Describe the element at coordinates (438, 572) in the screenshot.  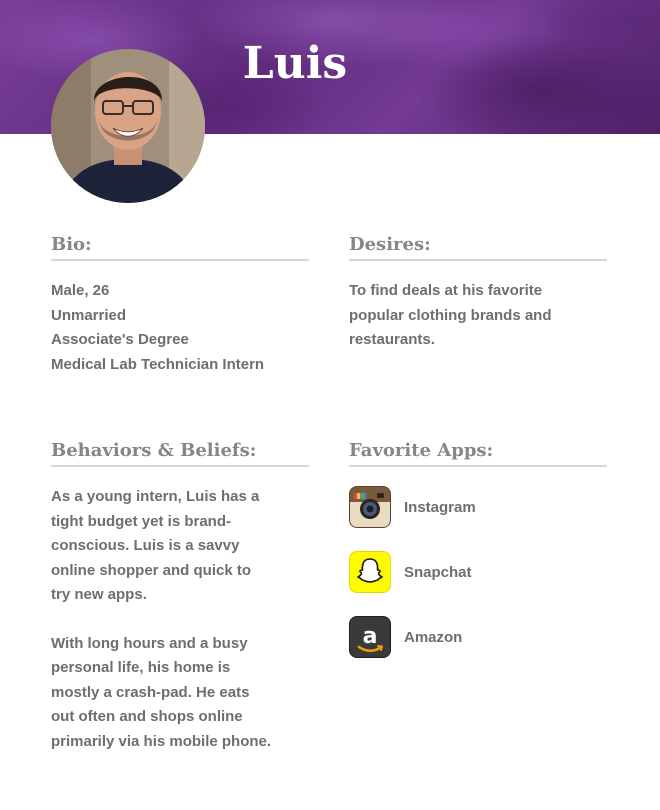
I see `app-label-snapchat: Snapchat` at that location.